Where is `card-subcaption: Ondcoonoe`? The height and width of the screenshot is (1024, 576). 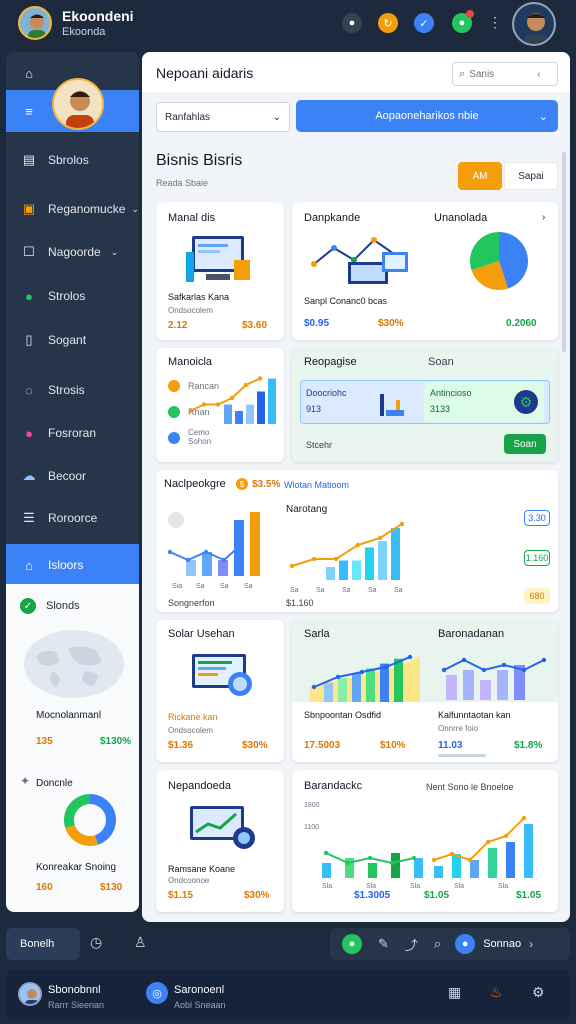 card-subcaption: Ondcoonoe is located at coordinates (189, 880).